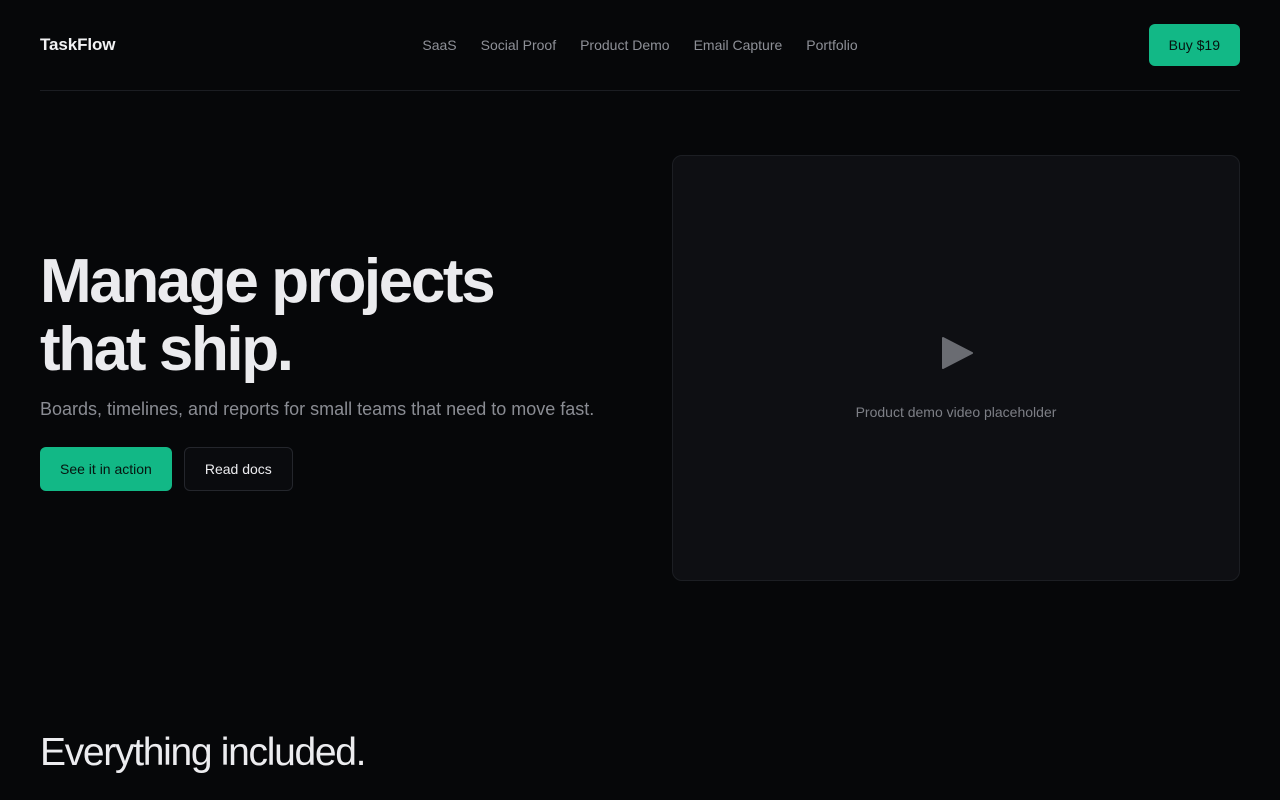 Image resolution: width=1280 pixels, height=800 pixels. I want to click on nav-link-product-demo: Product Demo, so click(624, 45).